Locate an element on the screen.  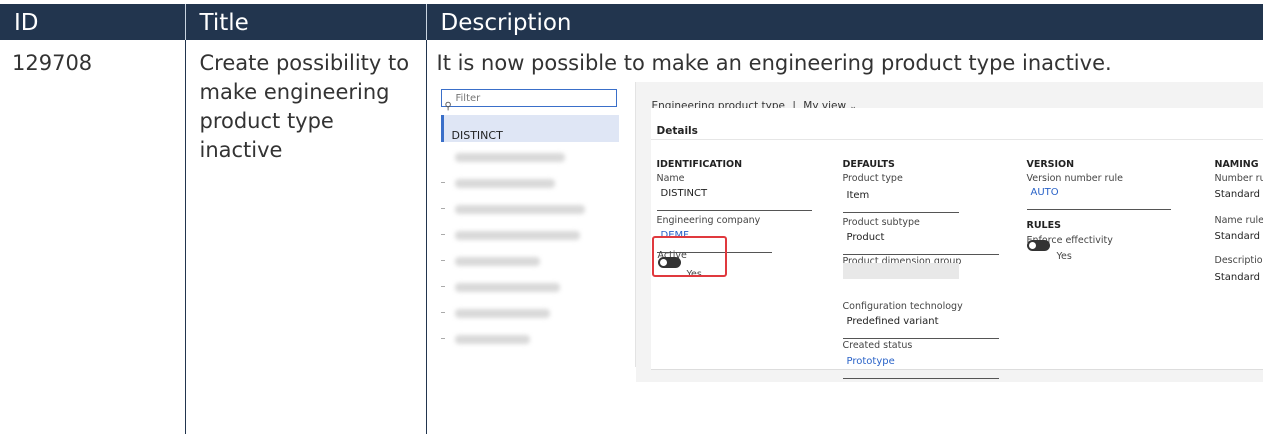
divider is located at coordinates (956, 139).